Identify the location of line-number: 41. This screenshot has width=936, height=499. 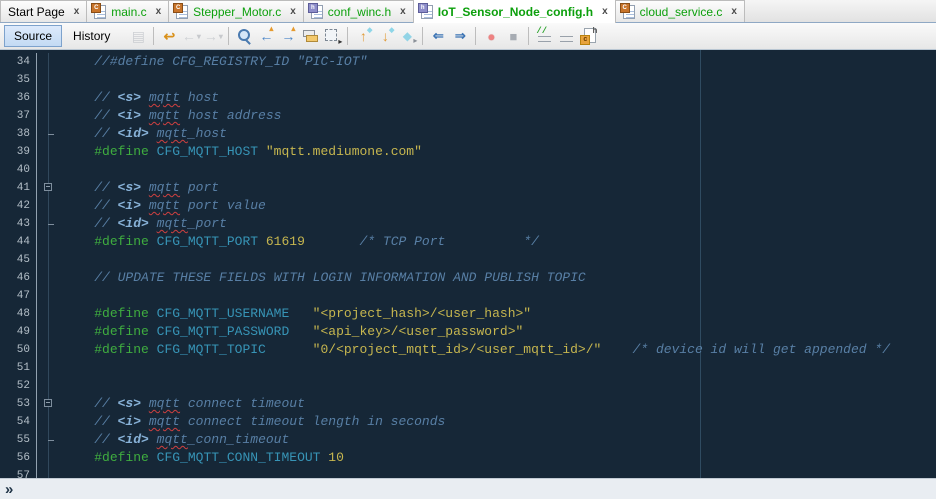
(18, 188).